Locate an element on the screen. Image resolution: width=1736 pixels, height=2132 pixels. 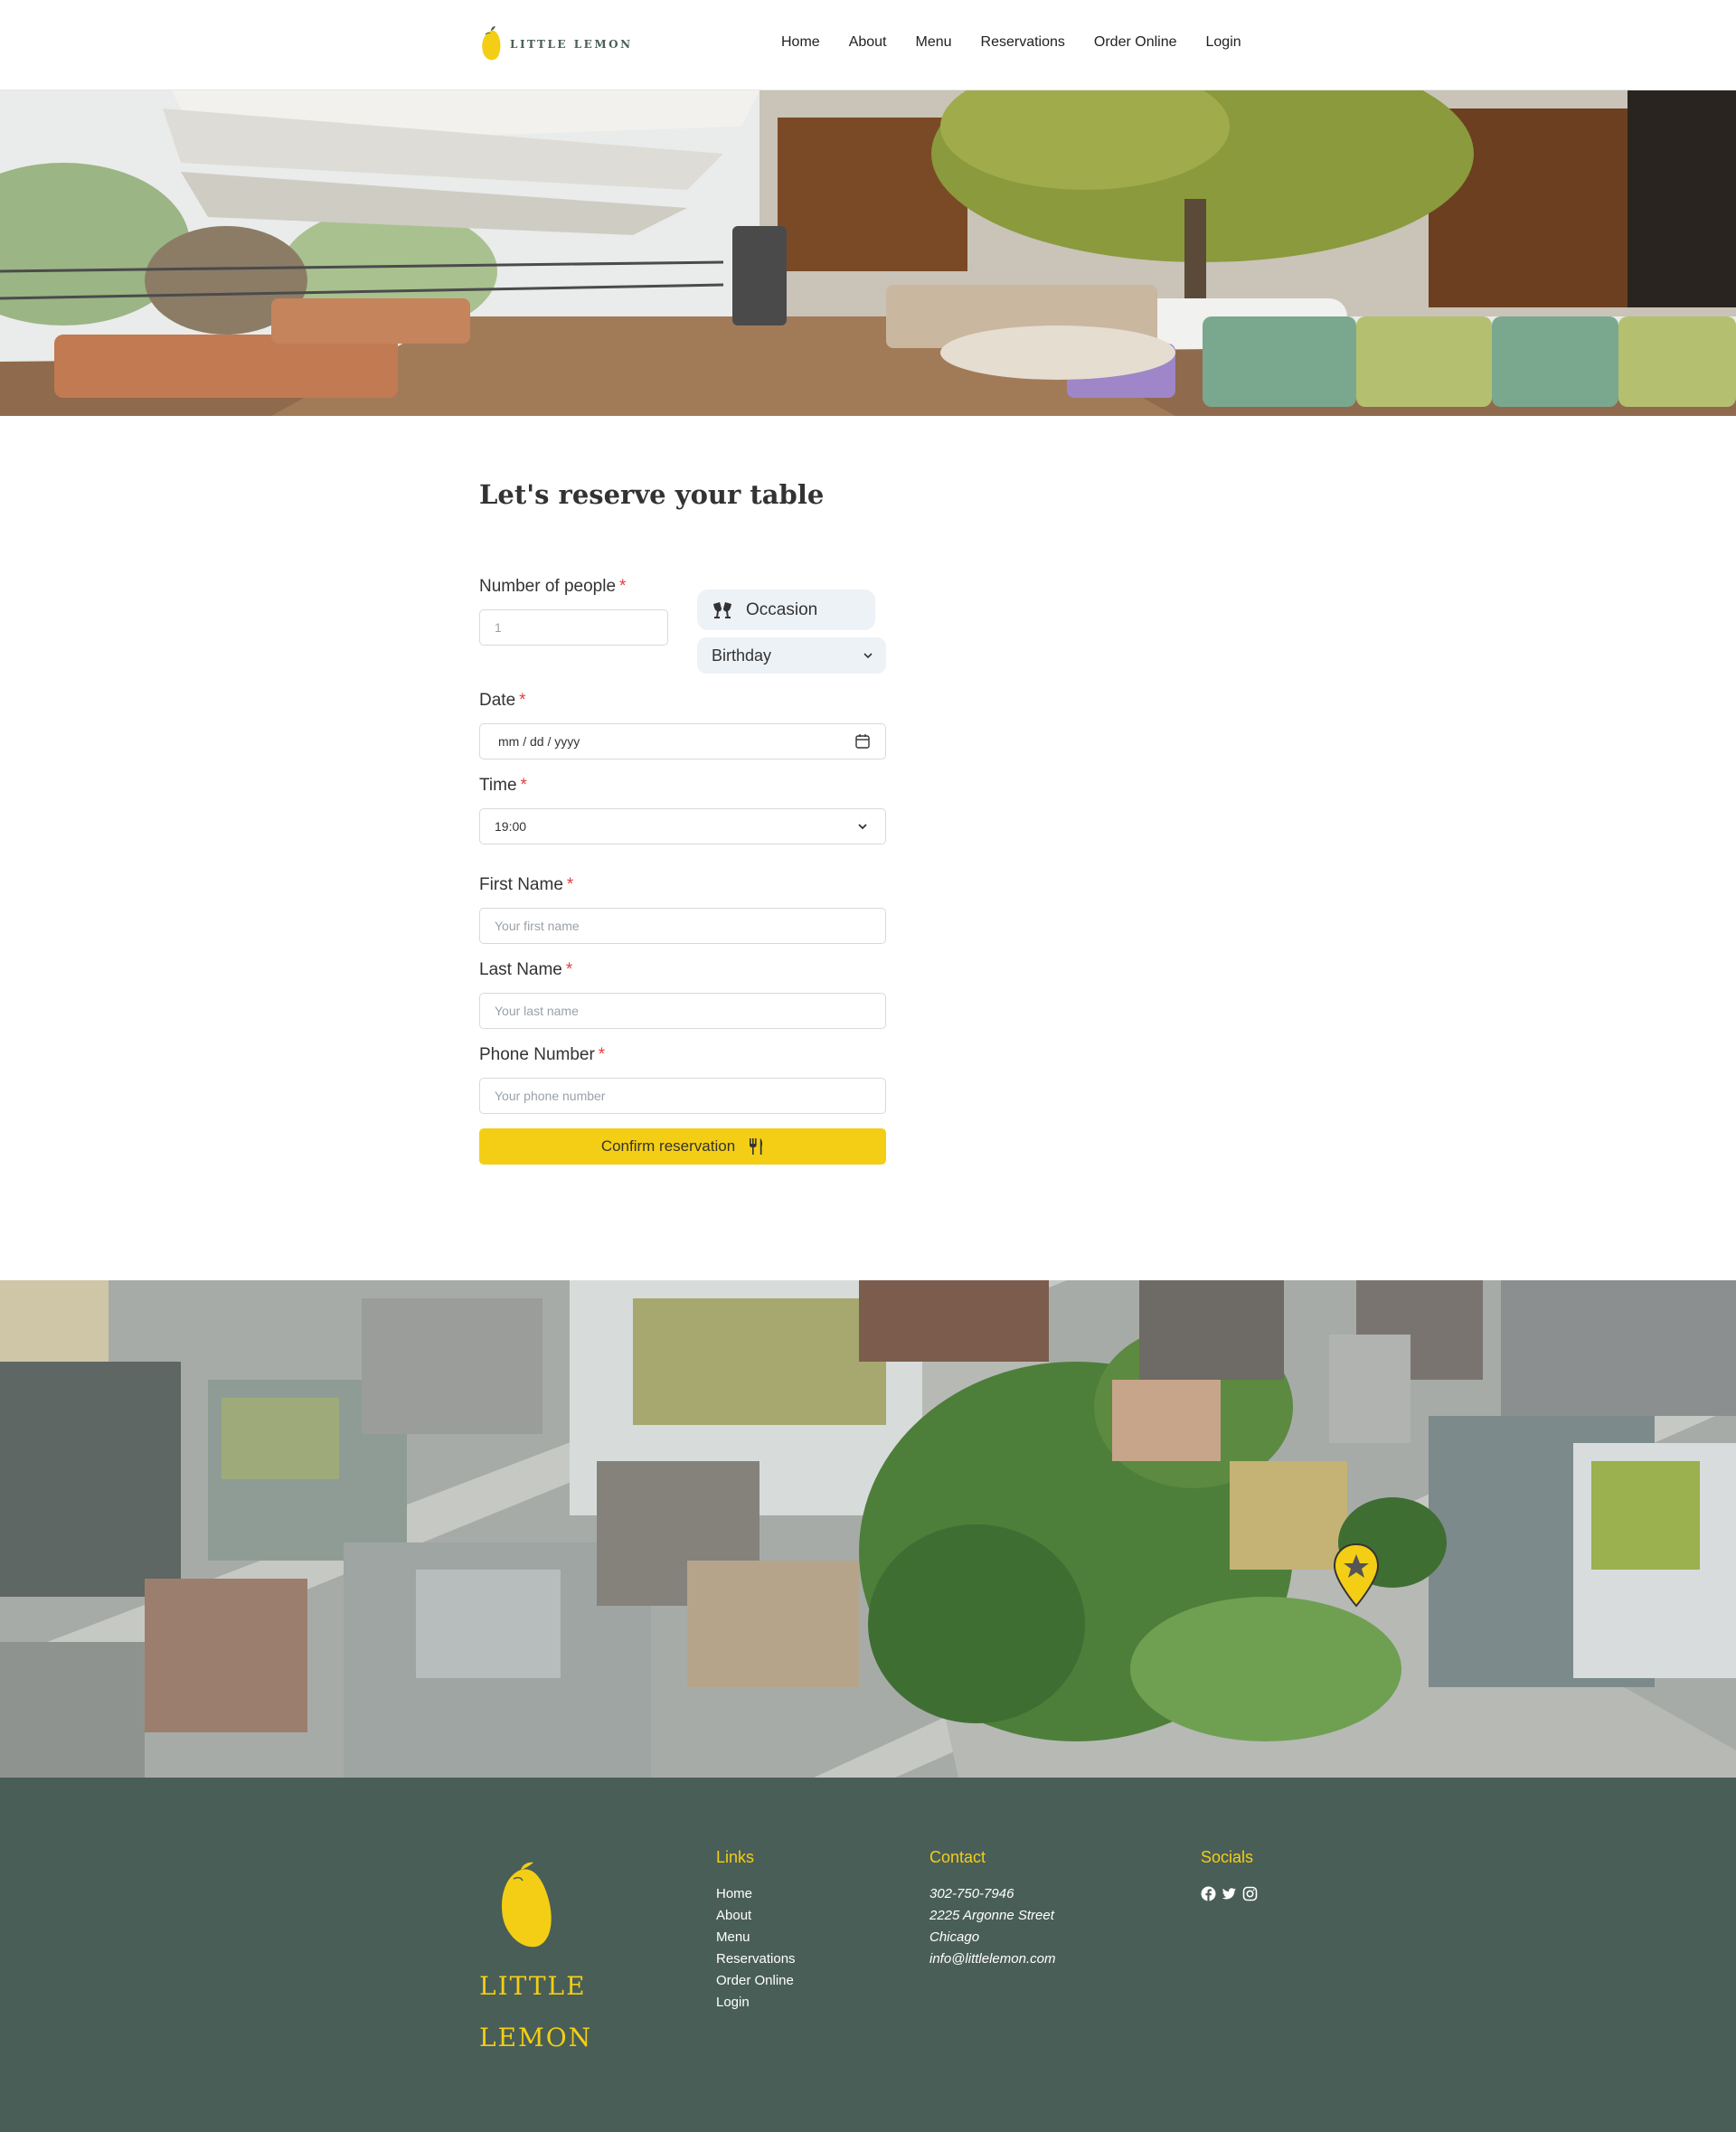
date-label: Date * is located at coordinates (502, 701).